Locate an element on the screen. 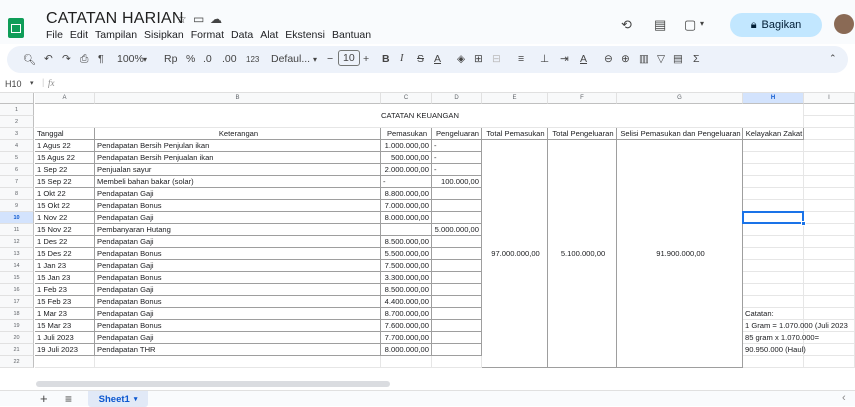  text-rotation-icon: A is located at coordinates (583, 59).